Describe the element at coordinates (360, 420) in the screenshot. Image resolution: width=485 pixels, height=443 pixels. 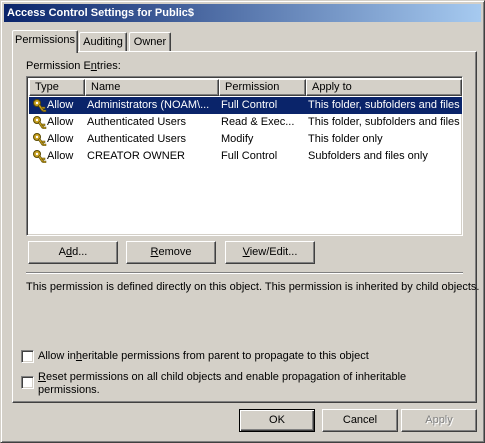
I see `cancel-button: Cancel` at that location.